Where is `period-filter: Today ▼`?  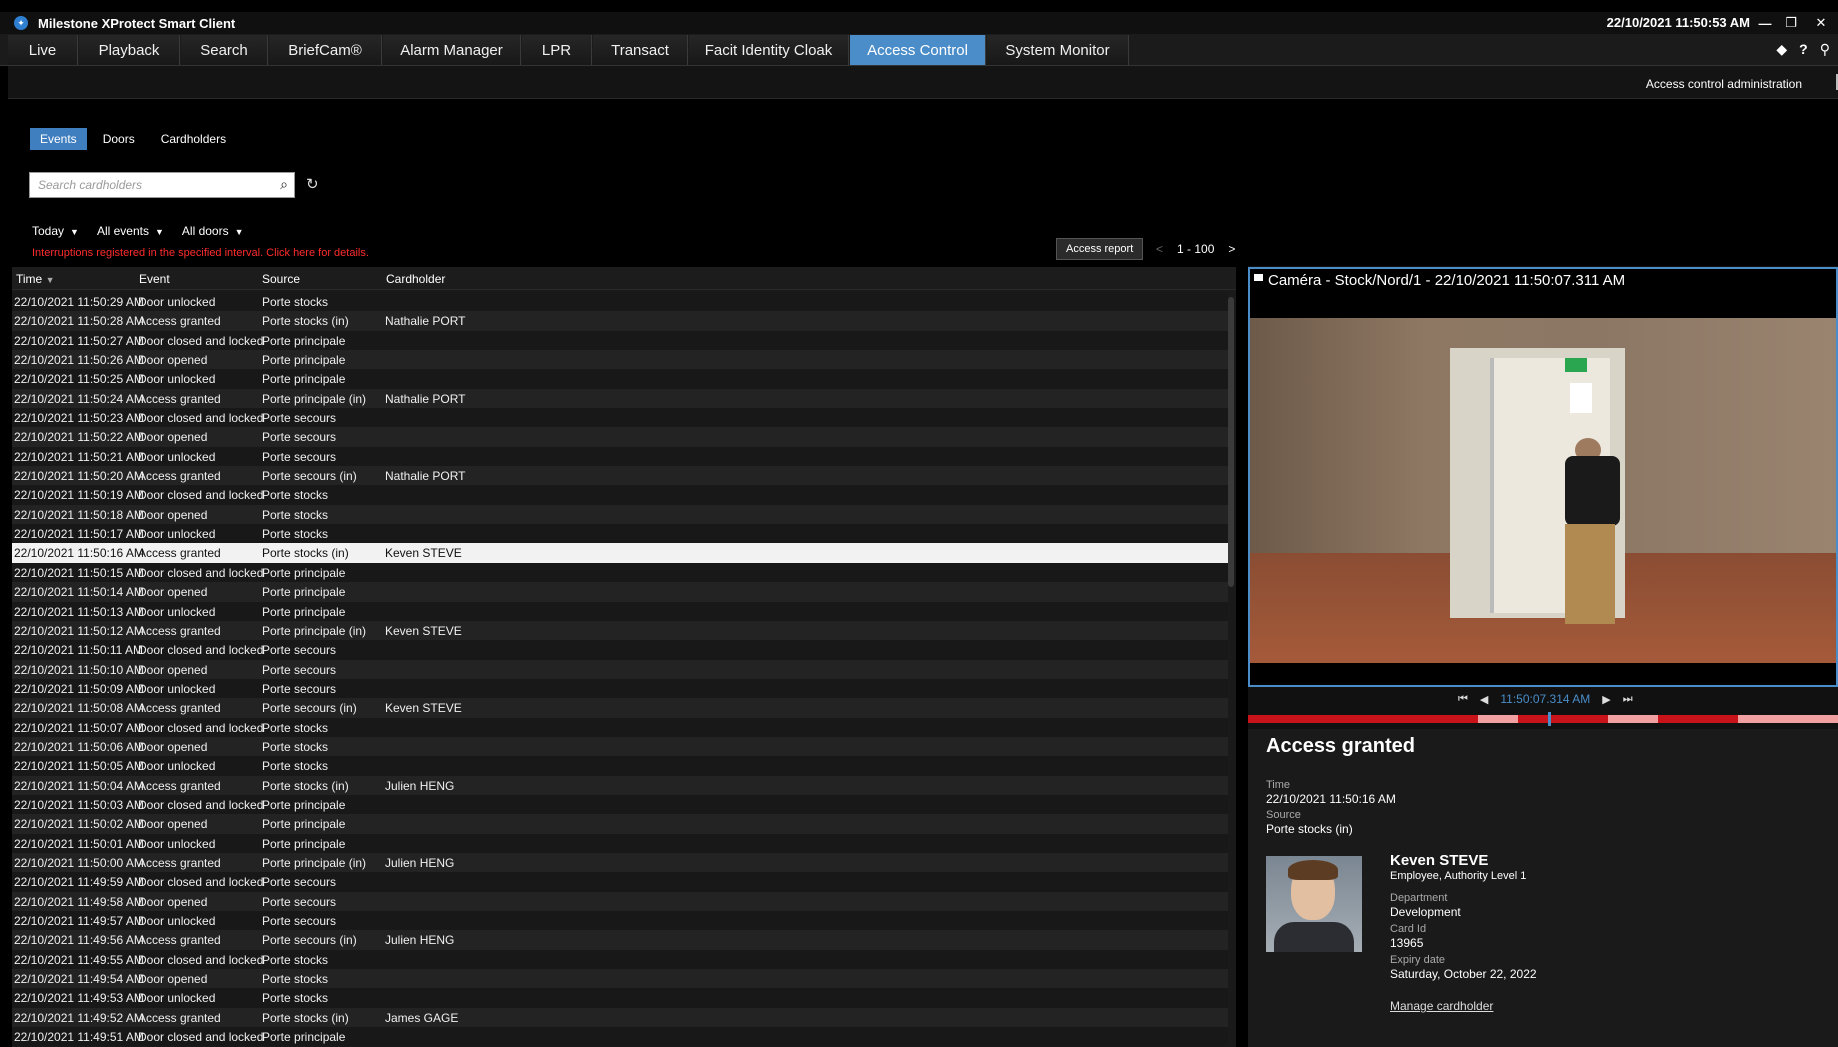 period-filter: Today ▼ is located at coordinates (55, 231).